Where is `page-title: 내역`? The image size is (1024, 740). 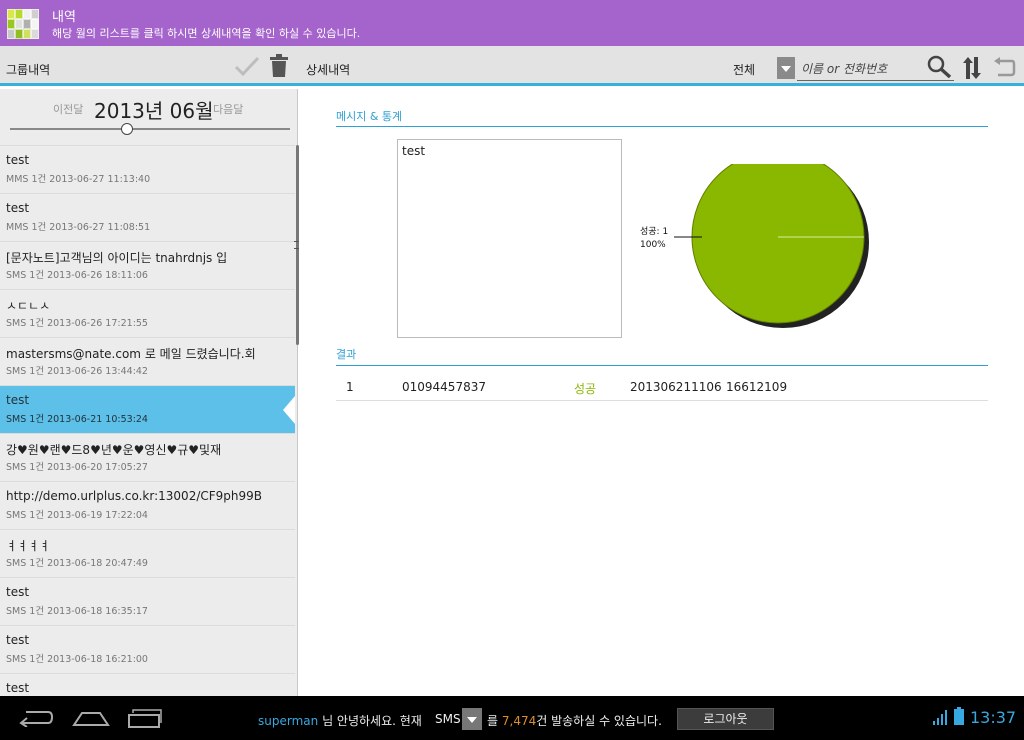
page-title: 내역 is located at coordinates (64, 17).